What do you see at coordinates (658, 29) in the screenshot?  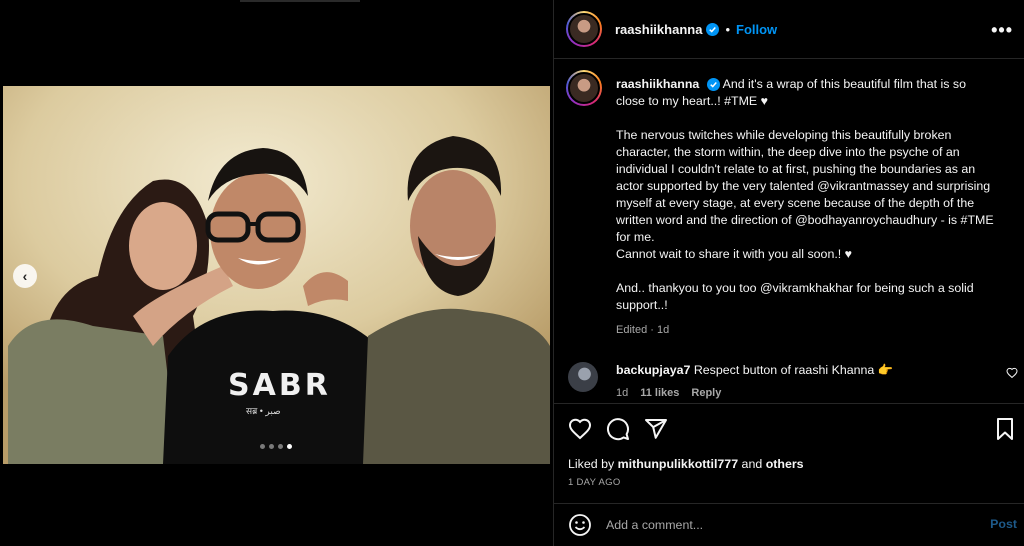 I see `author-username: raashiikhanna` at bounding box center [658, 29].